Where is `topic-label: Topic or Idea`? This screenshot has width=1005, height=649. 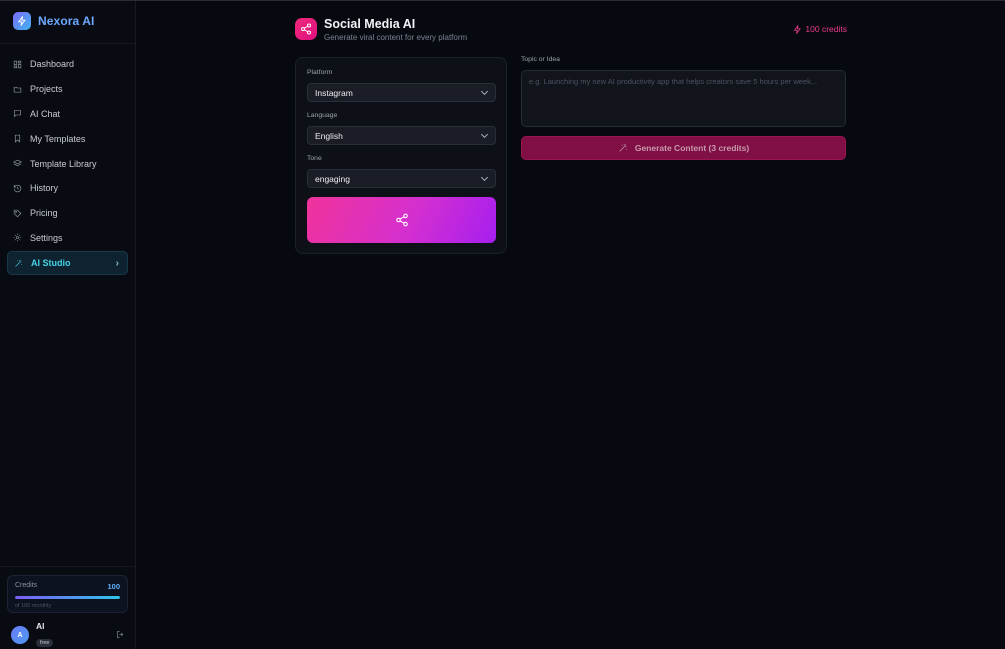
topic-label: Topic or Idea is located at coordinates (540, 59).